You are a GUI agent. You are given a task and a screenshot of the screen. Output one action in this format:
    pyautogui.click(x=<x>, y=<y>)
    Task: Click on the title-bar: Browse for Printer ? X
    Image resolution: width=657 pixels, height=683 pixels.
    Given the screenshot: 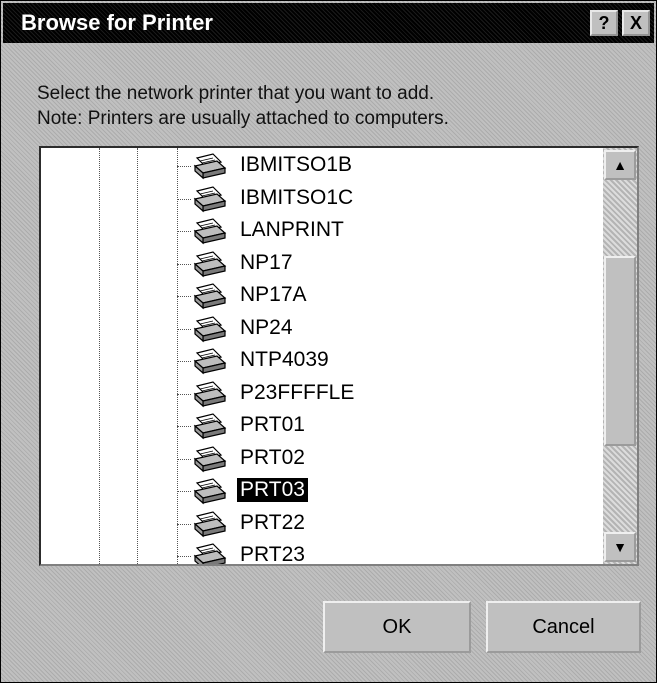 What is the action you would take?
    pyautogui.click(x=328, y=23)
    